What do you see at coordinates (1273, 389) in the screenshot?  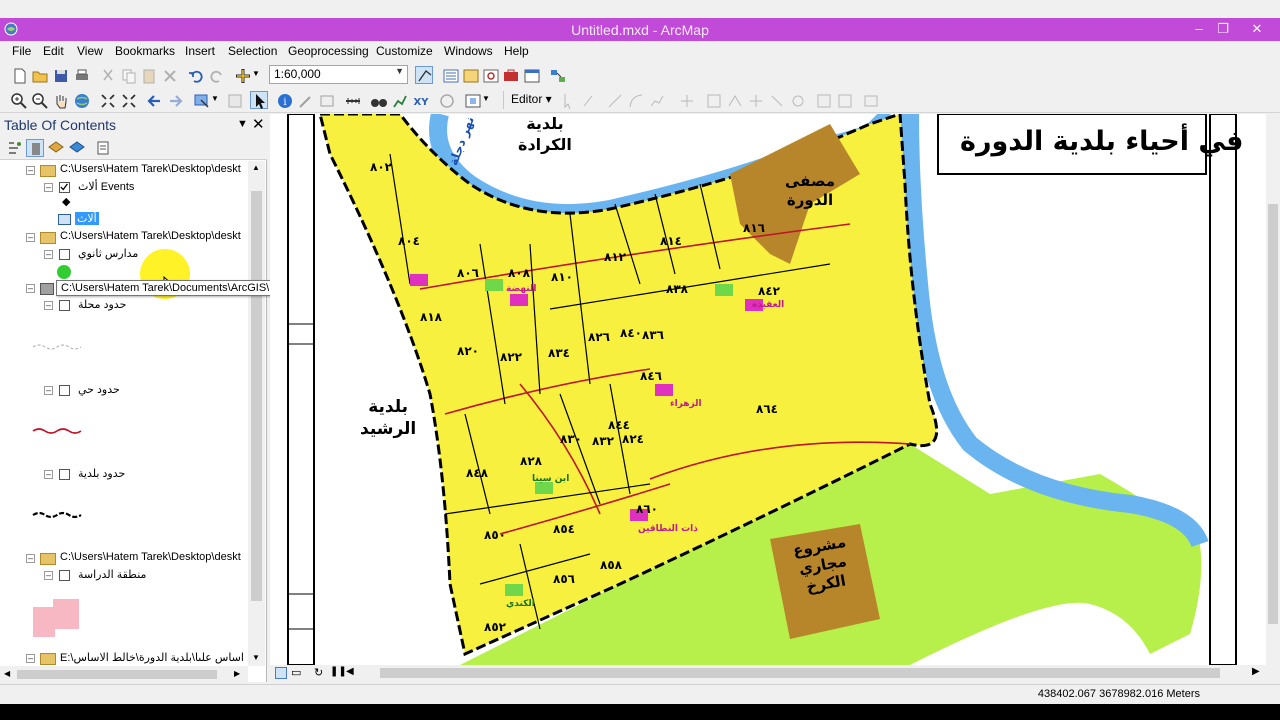 I see `map-vertical-scrollbar` at bounding box center [1273, 389].